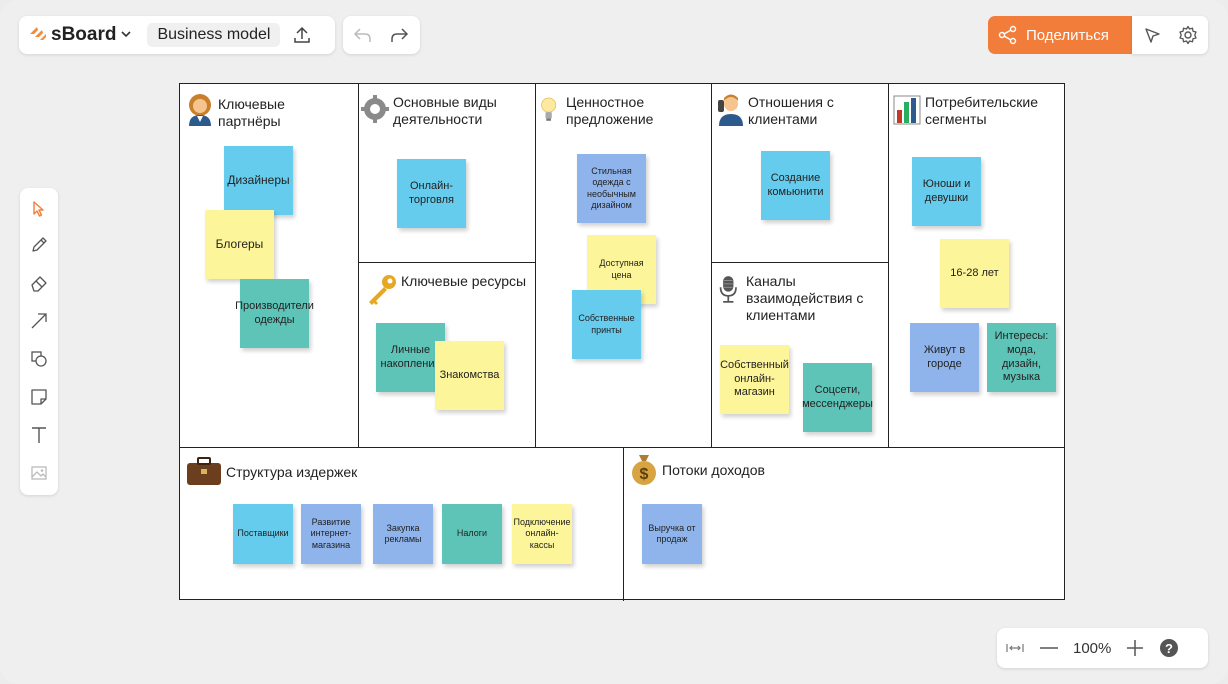 The image size is (1228, 684). Describe the element at coordinates (251, 112) in the screenshot. I see `section-title: Ключевые партнёры` at that location.